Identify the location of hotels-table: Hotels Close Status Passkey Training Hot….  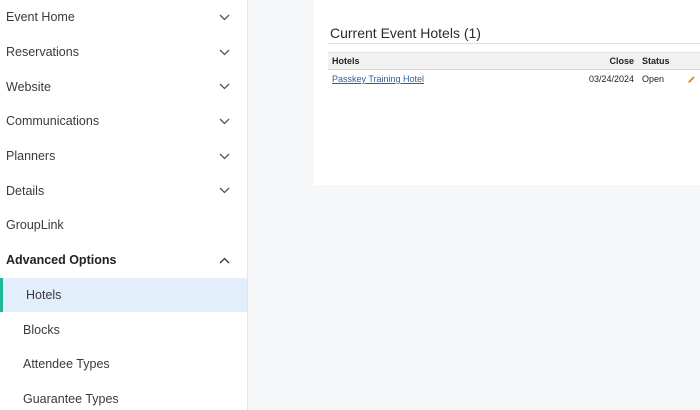
(514, 70).